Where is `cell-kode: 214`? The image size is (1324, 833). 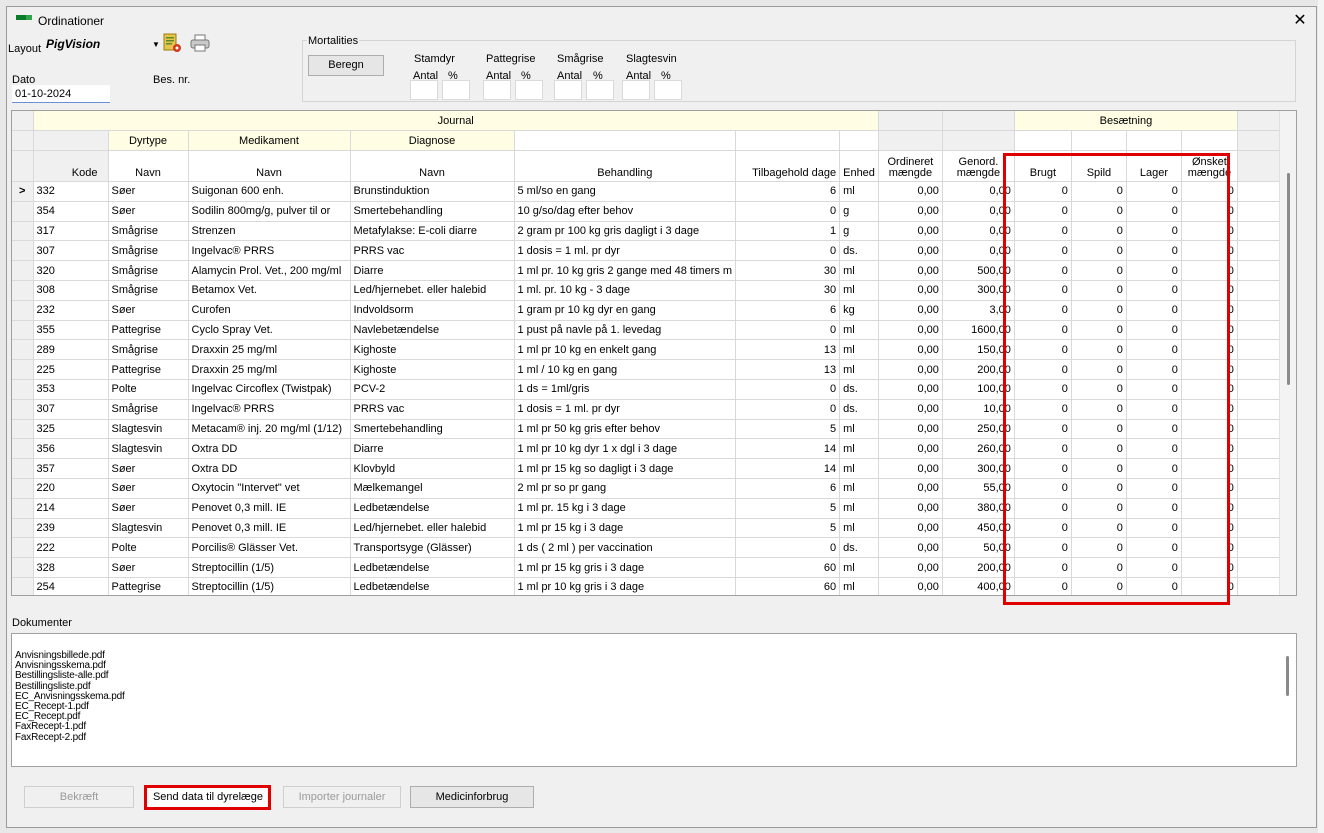 cell-kode: 214 is located at coordinates (71, 508).